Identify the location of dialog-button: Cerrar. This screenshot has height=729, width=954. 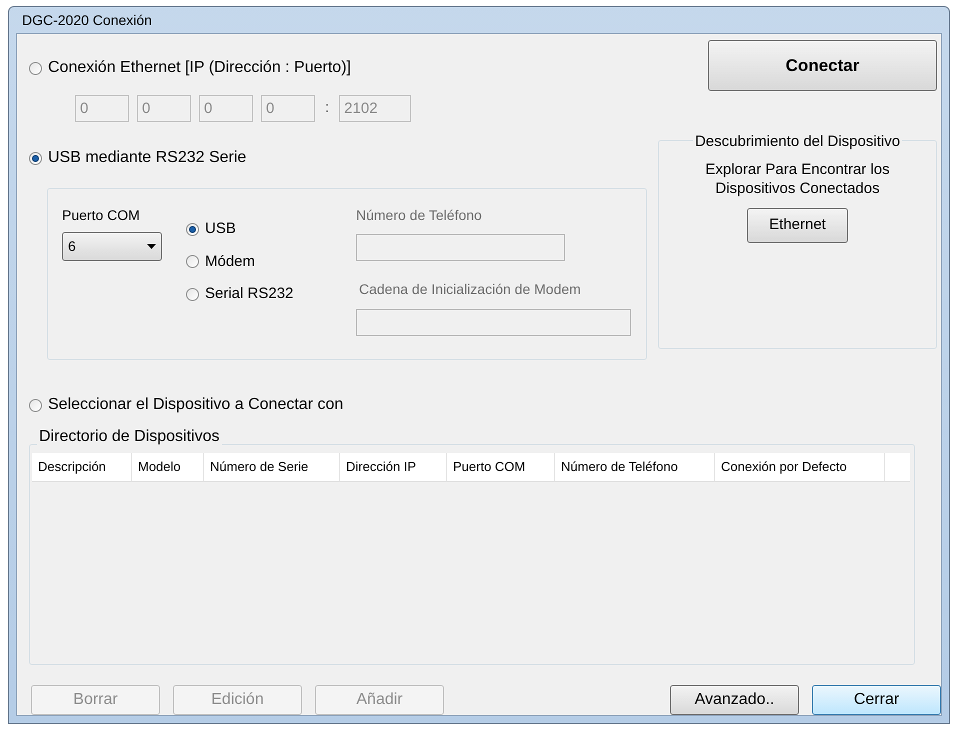
(876, 700).